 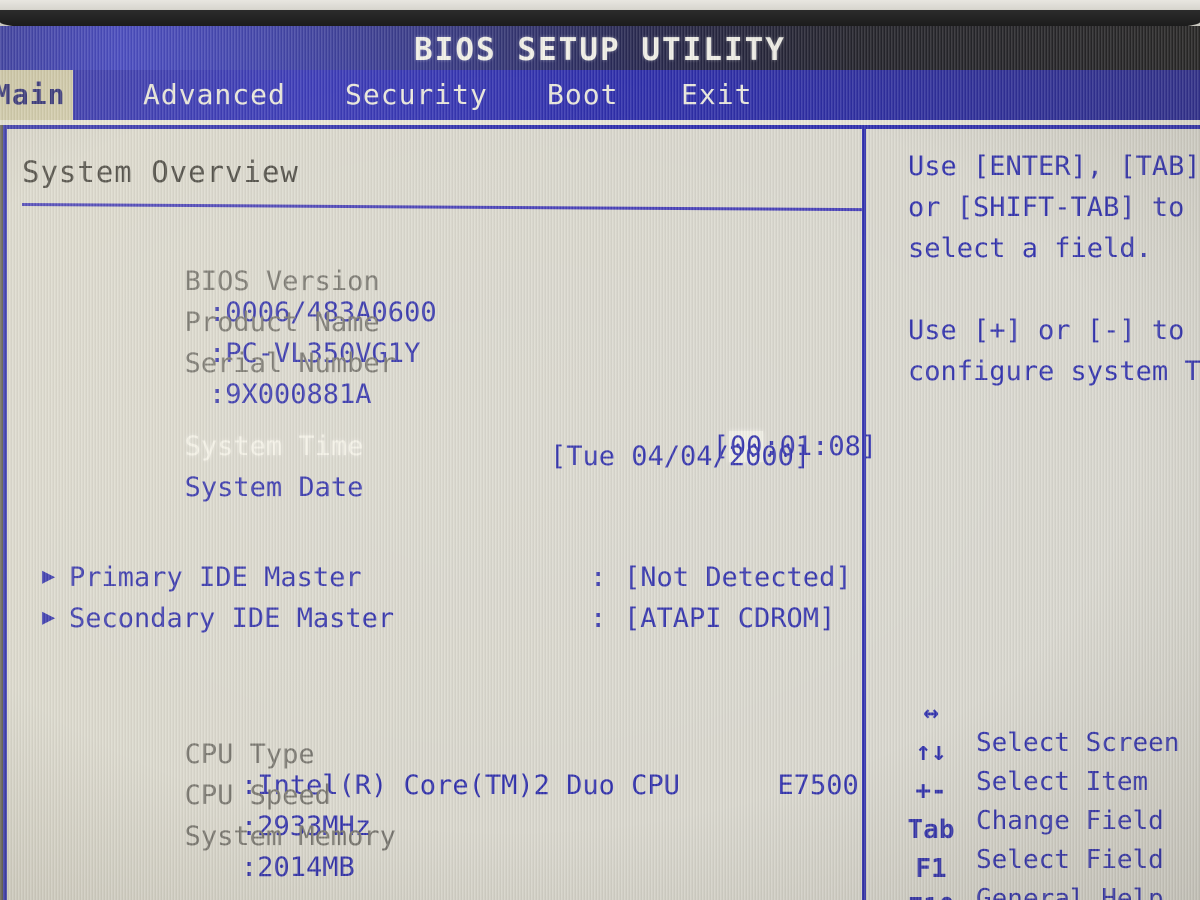 I want to click on help-text-line: select a field., so click(x=1030, y=248).